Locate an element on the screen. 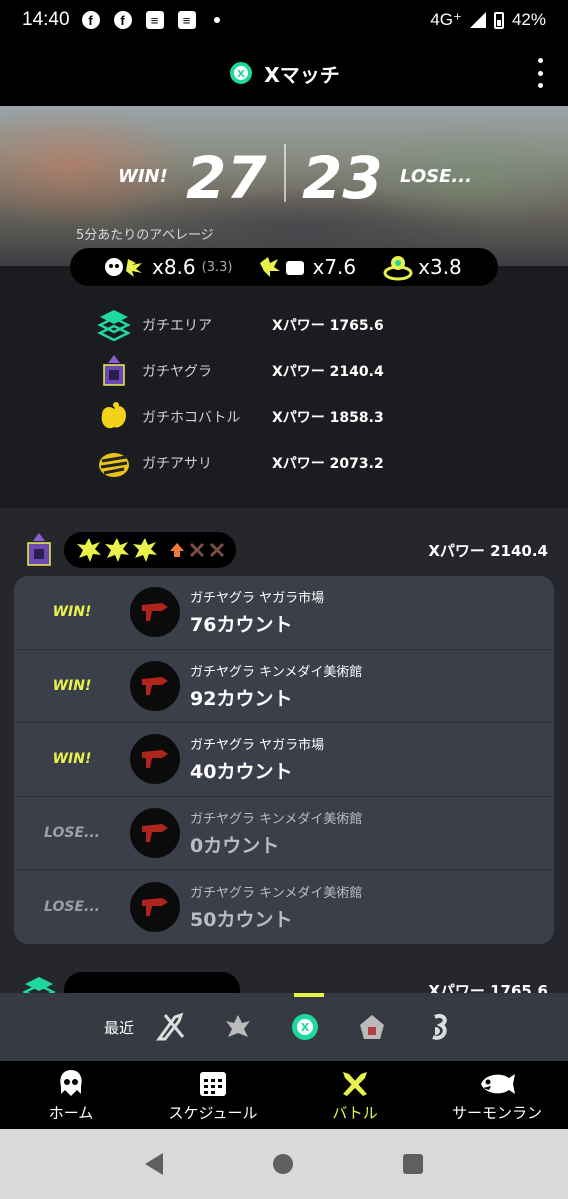 The width and height of the screenshot is (568, 1199). score-hero: WIN! 27 23 LOSE... 5分あたりのアベレージ is located at coordinates (284, 186).